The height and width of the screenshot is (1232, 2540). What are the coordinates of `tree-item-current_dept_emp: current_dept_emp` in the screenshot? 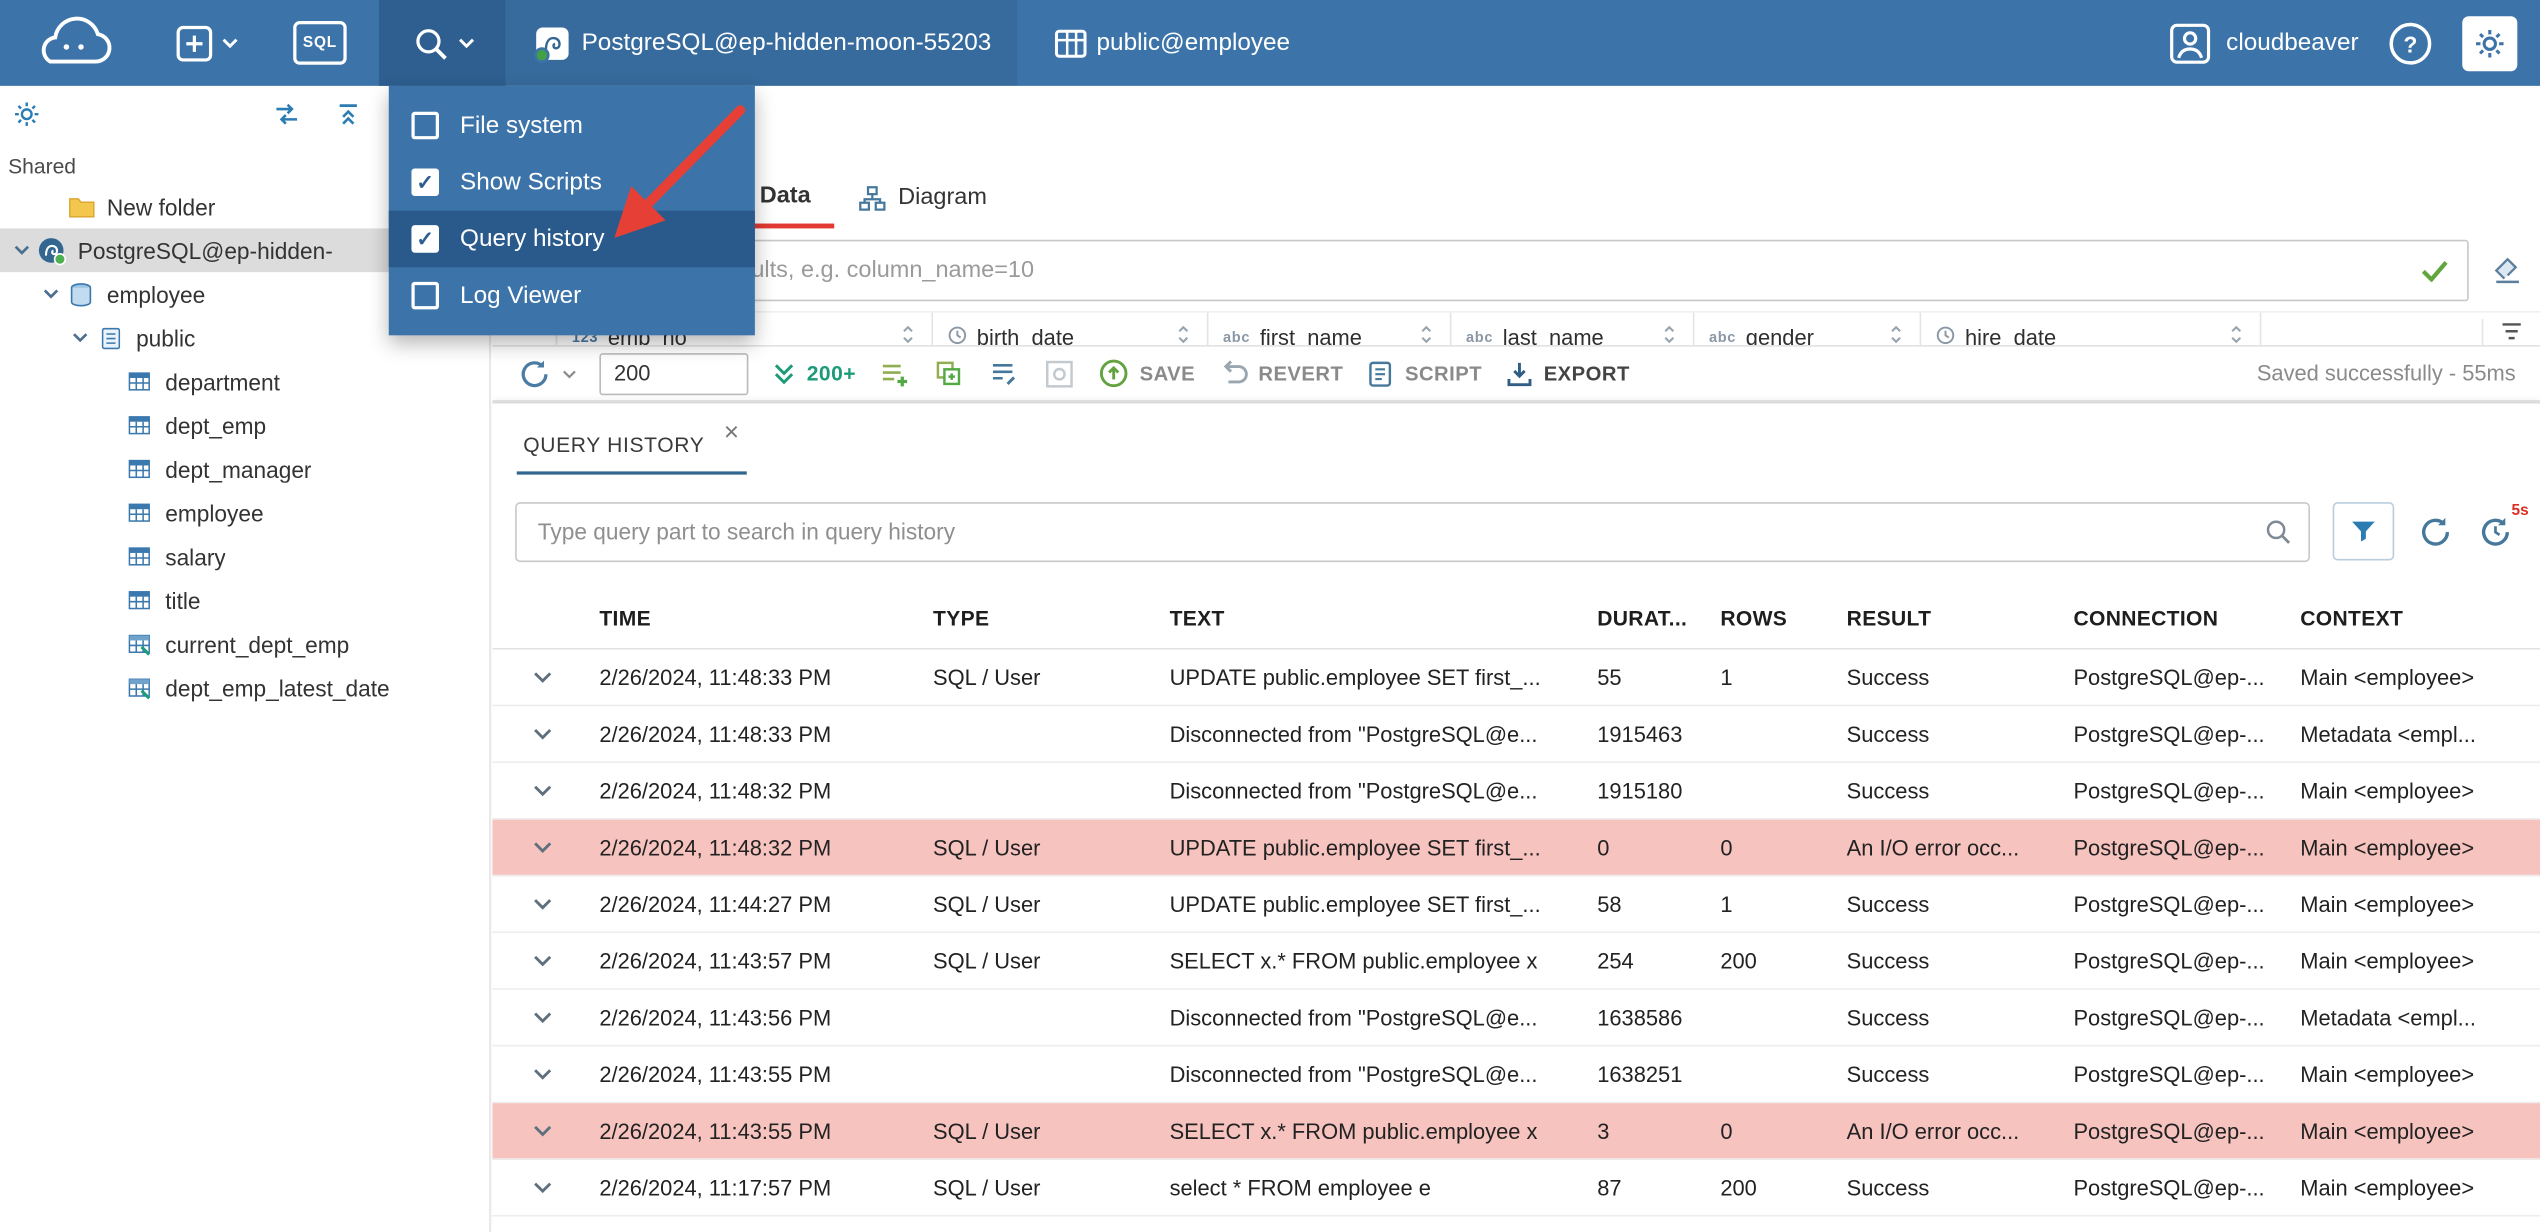 It's located at (244, 644).